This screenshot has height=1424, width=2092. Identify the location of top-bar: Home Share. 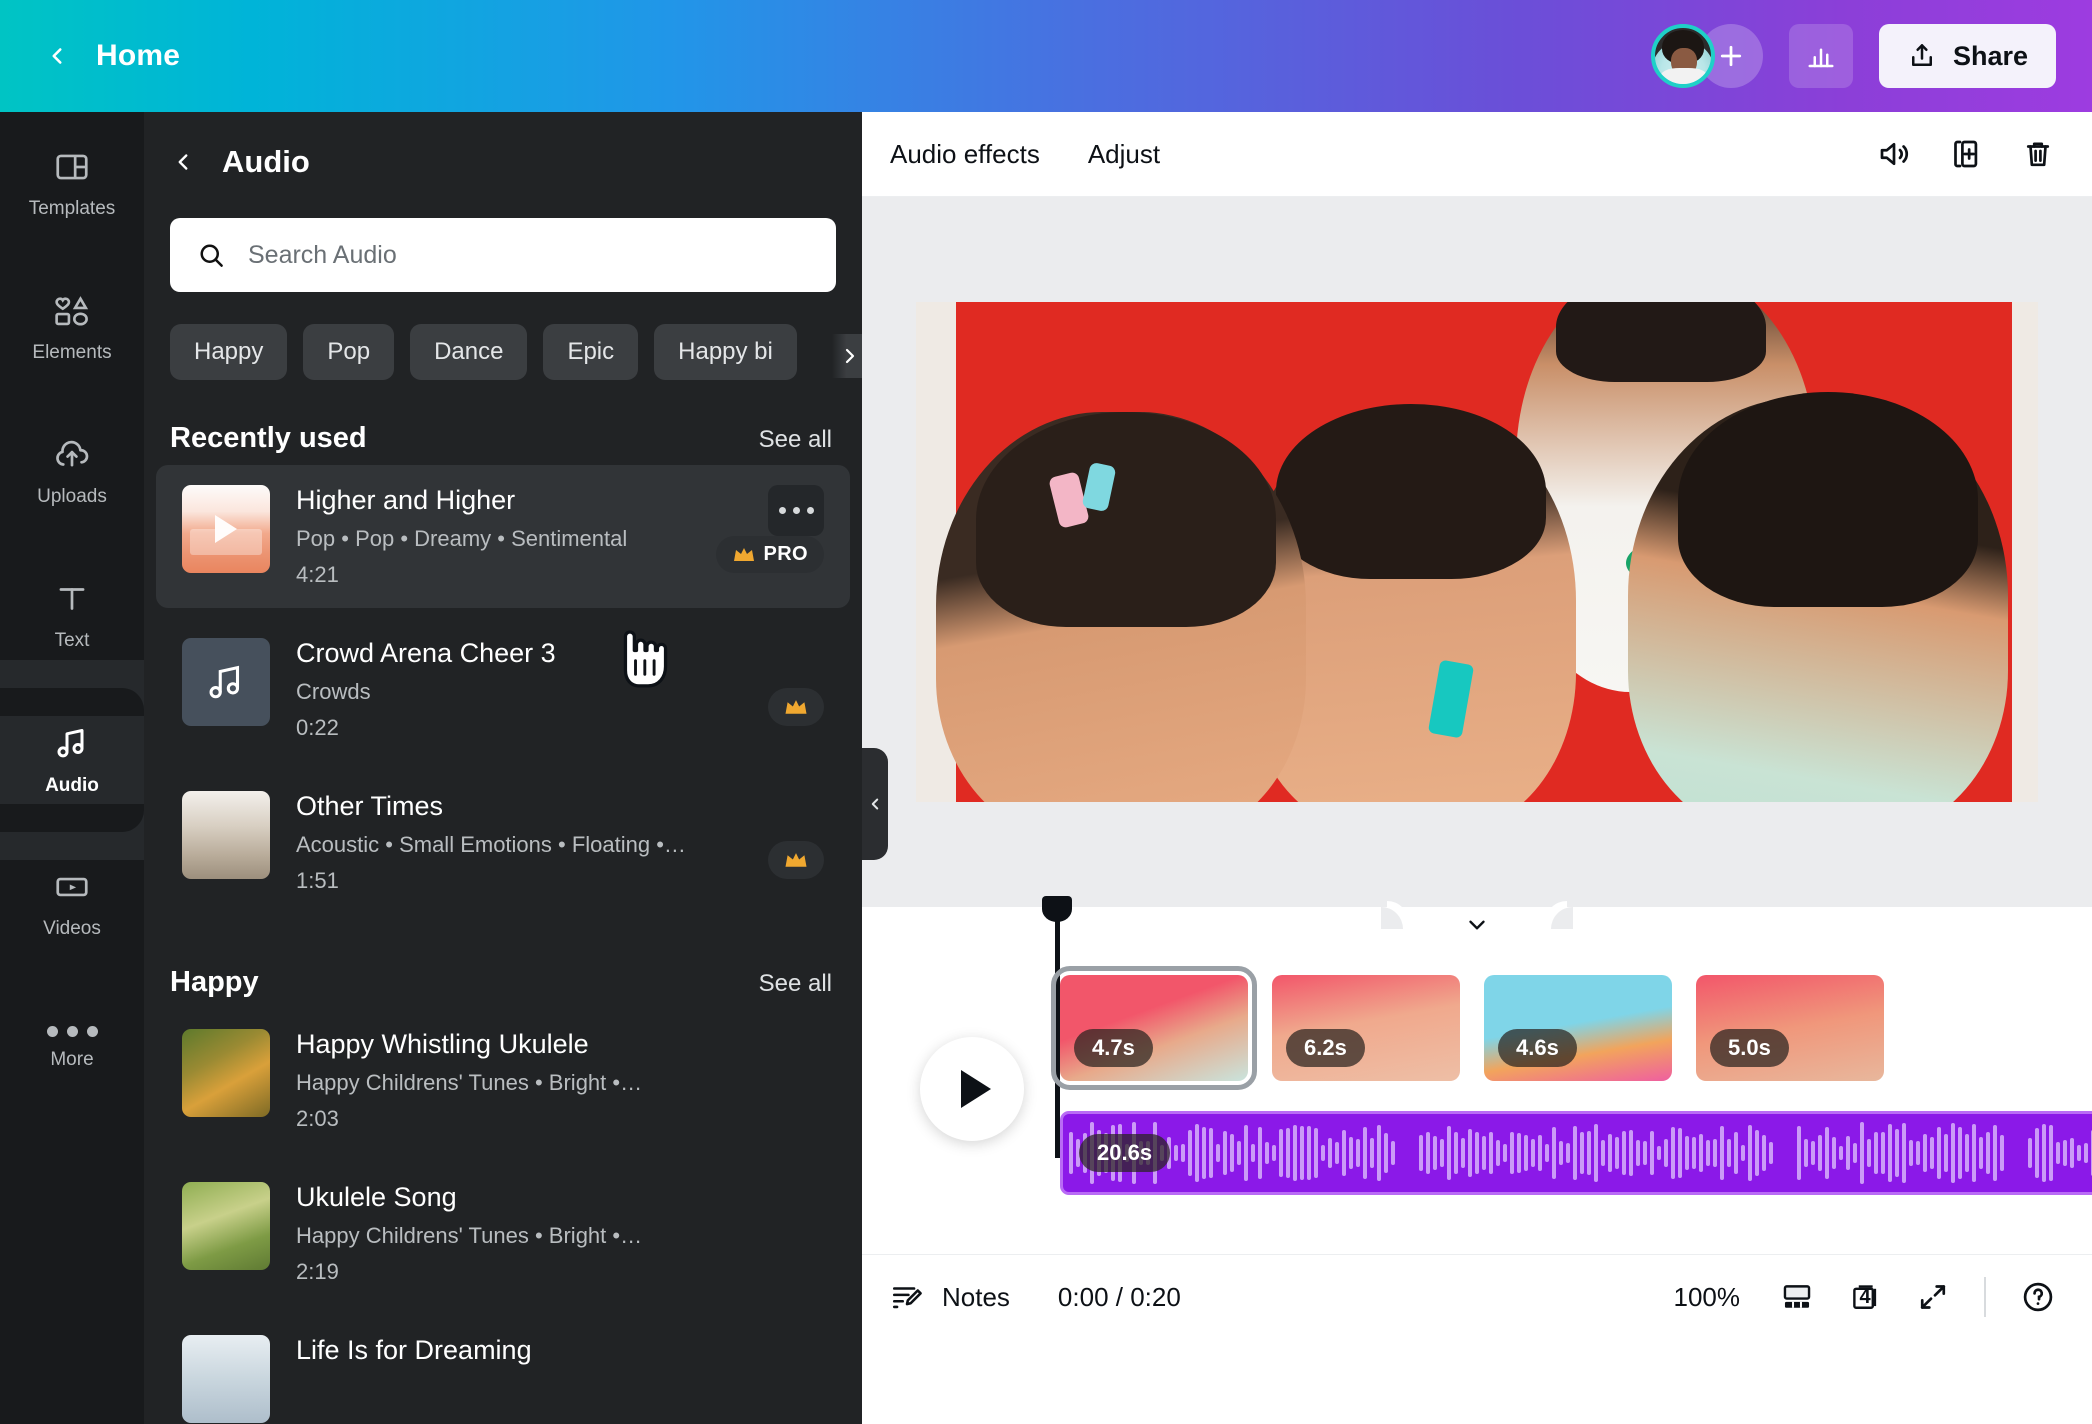
(1046, 56).